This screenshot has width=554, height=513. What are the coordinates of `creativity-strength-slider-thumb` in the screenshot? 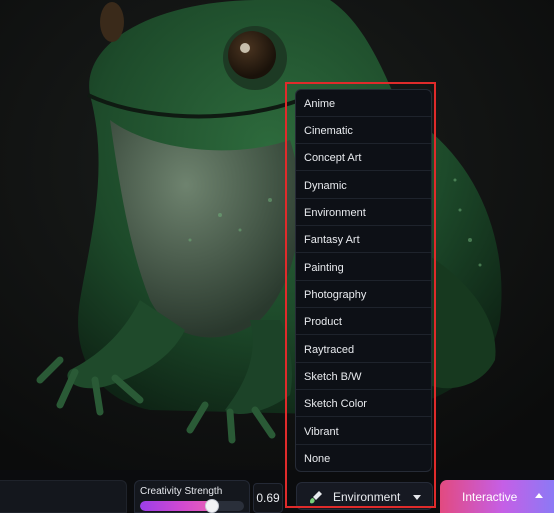 It's located at (212, 506).